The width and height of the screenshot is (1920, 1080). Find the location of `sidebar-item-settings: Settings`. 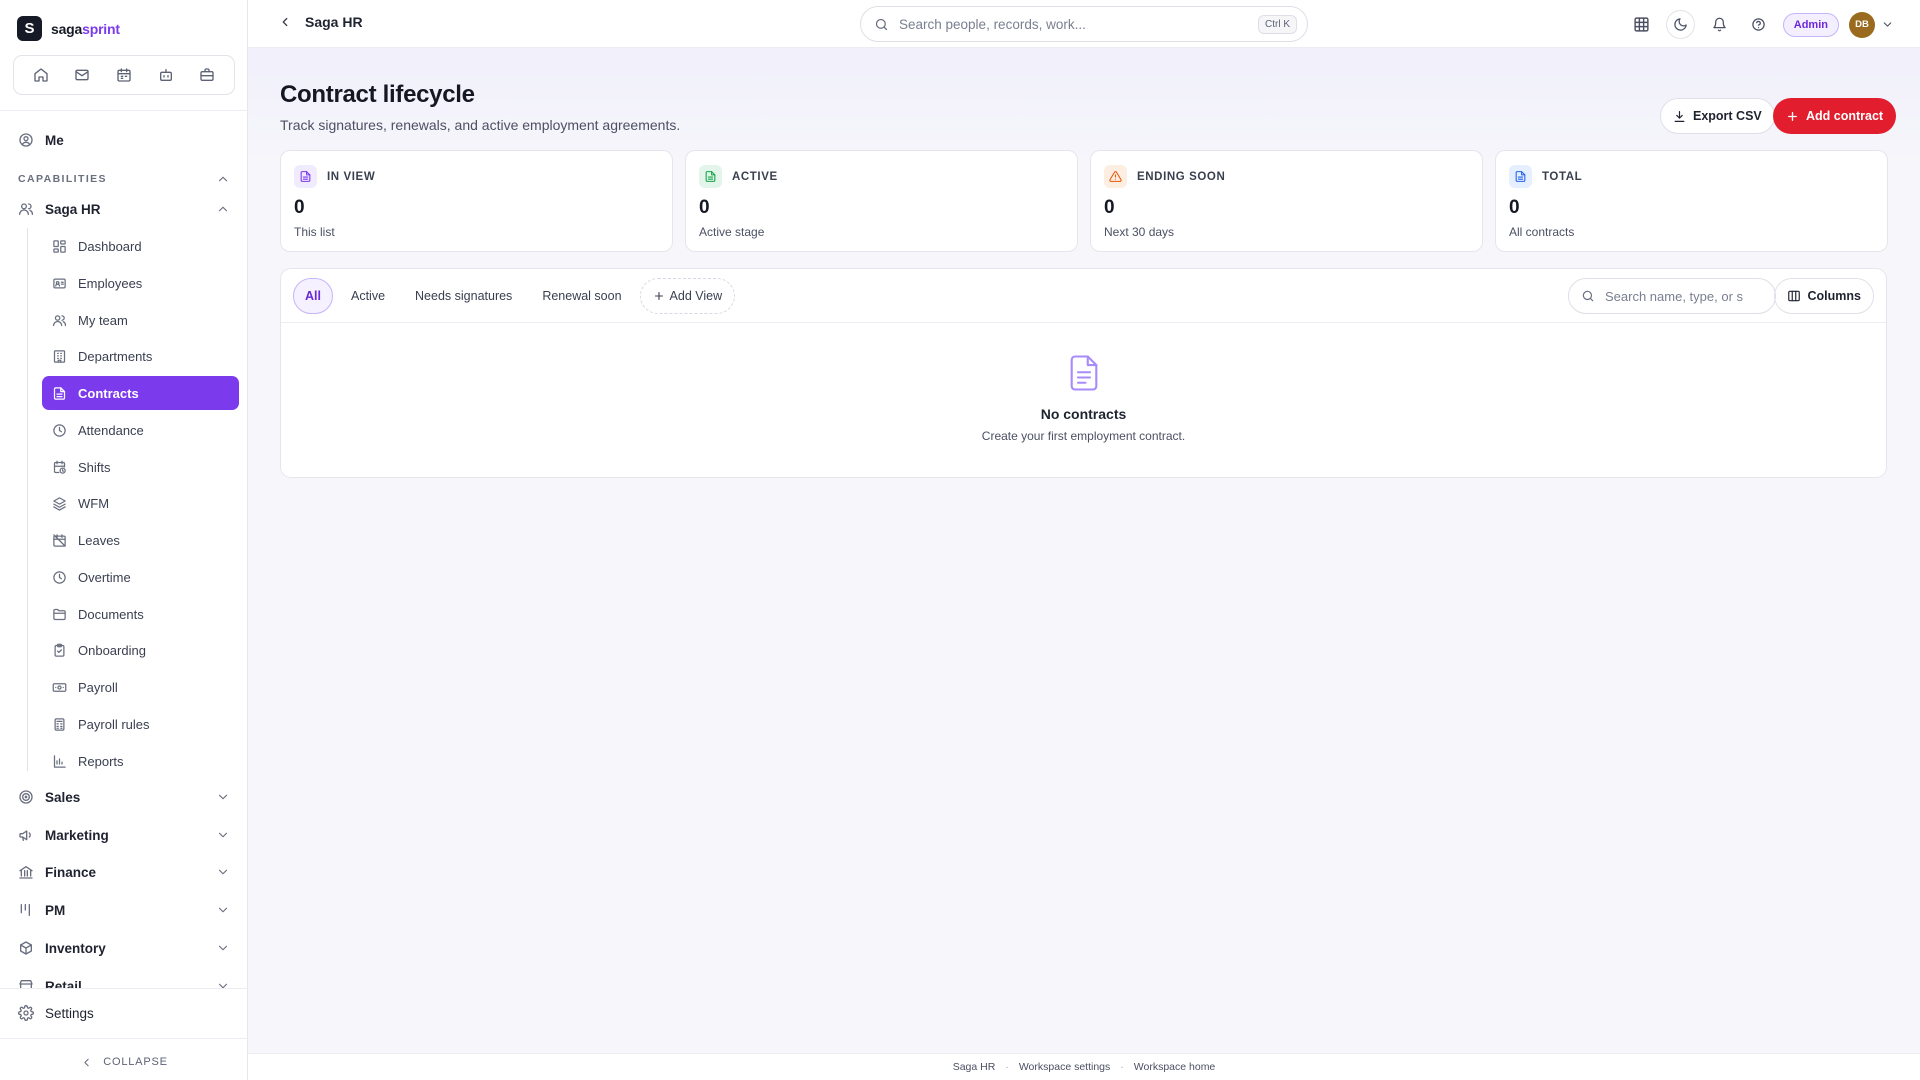

sidebar-item-settings: Settings is located at coordinates (56, 1013).